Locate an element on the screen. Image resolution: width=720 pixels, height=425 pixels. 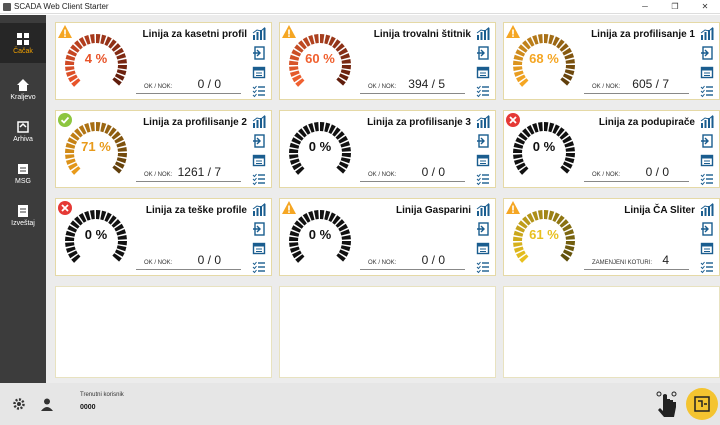
card-actions is located at coordinates (708, 65).